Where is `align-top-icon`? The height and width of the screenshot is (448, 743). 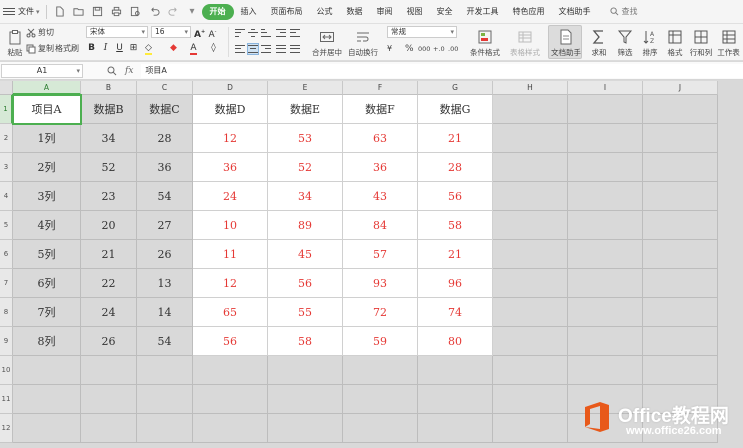 align-top-icon is located at coordinates (240, 33).